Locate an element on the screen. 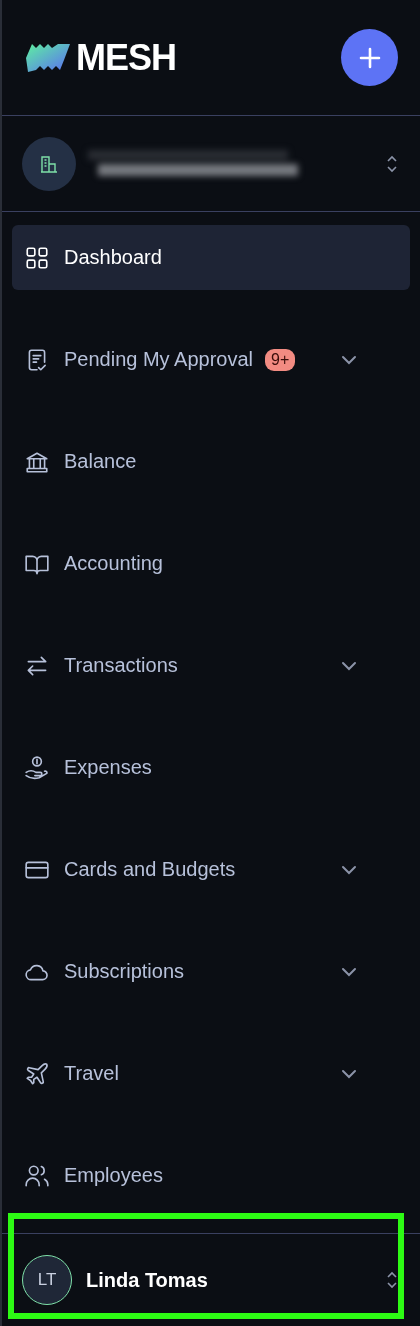 The width and height of the screenshot is (420, 1326). hand-coin-icon is located at coordinates (37, 767).